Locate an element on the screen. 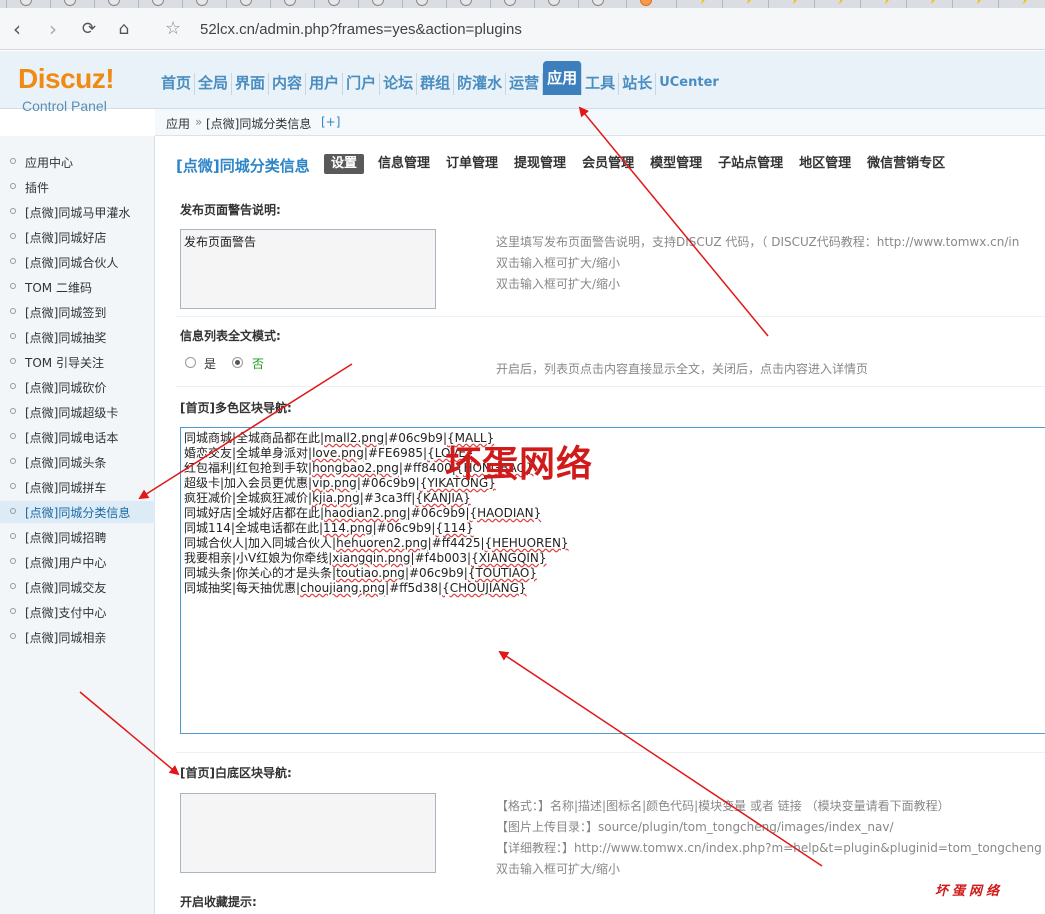  sidebar-item: [点微]同城签到 is located at coordinates (77, 312).